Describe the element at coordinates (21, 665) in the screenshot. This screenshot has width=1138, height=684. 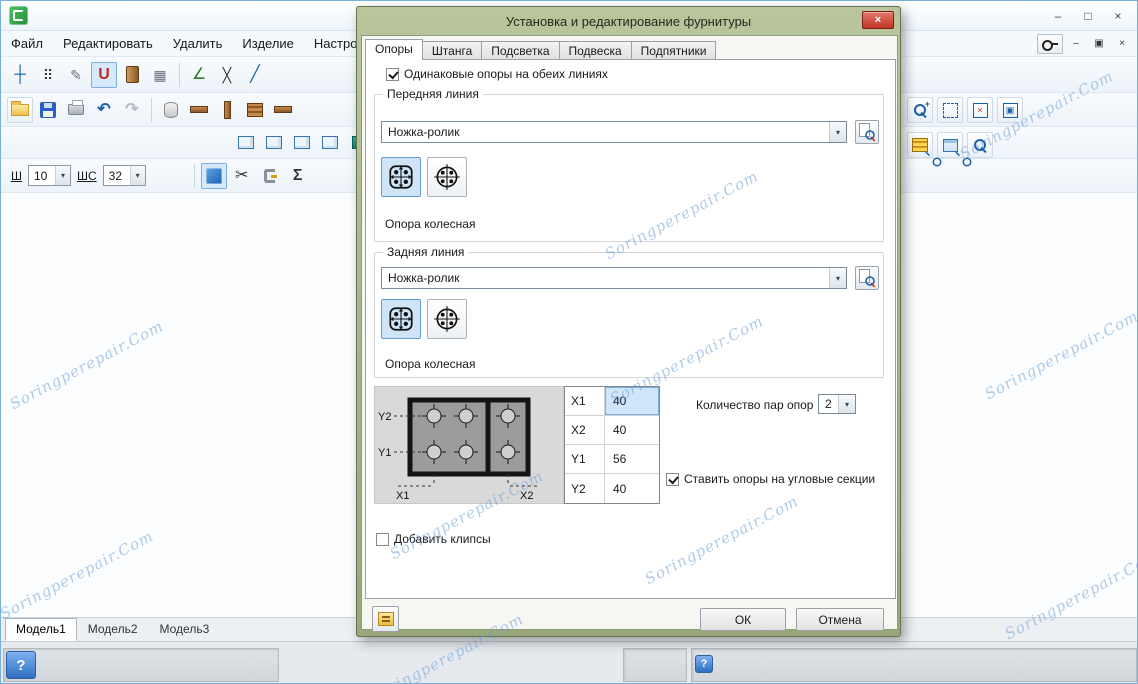
I see `help-button: ?` at that location.